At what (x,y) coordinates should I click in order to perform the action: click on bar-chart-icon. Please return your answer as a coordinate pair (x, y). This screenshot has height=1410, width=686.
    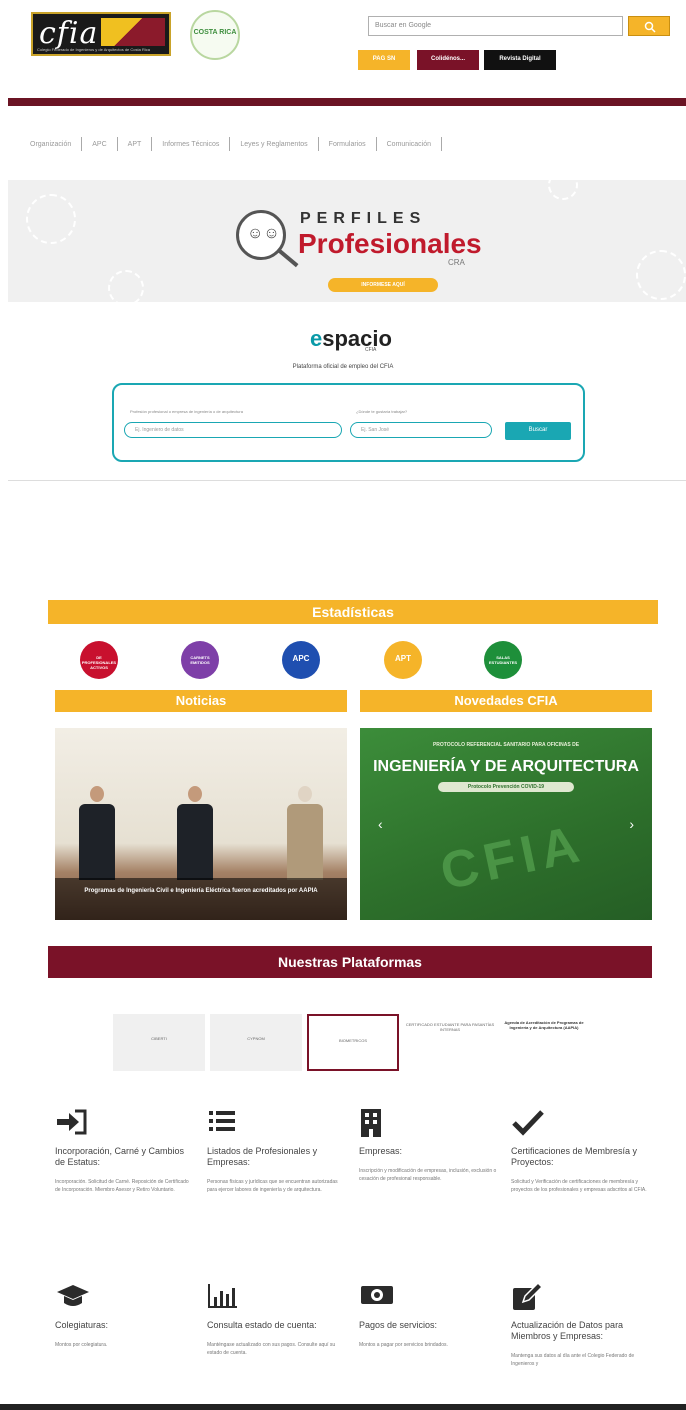
    Looking at the image, I should click on (277, 1297).